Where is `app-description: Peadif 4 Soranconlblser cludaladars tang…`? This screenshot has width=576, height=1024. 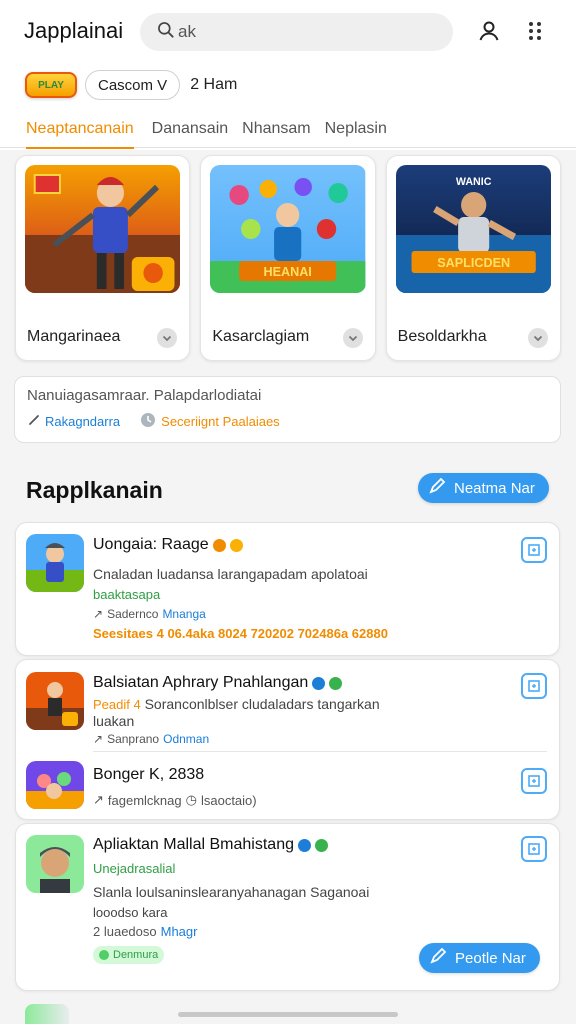
app-description: Peadif 4 Soranconlblser cludaladars tang… is located at coordinates (236, 704).